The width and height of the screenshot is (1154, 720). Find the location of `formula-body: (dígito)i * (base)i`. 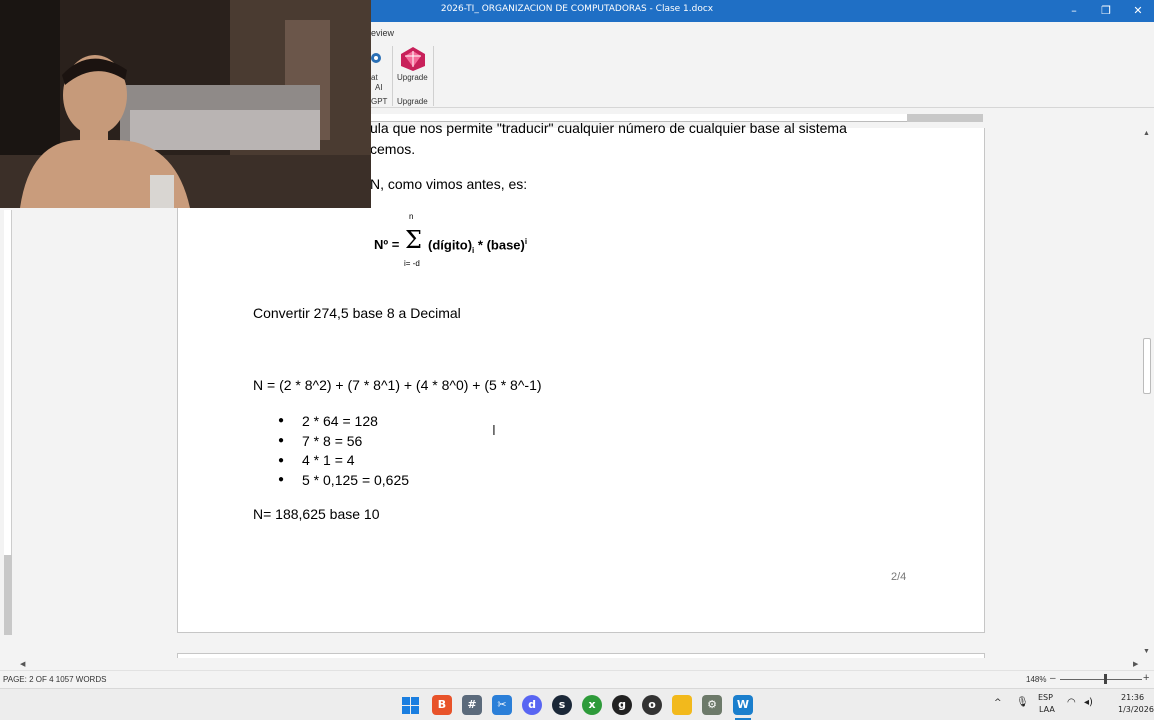

formula-body: (dígito)i * (base)i is located at coordinates (478, 246).